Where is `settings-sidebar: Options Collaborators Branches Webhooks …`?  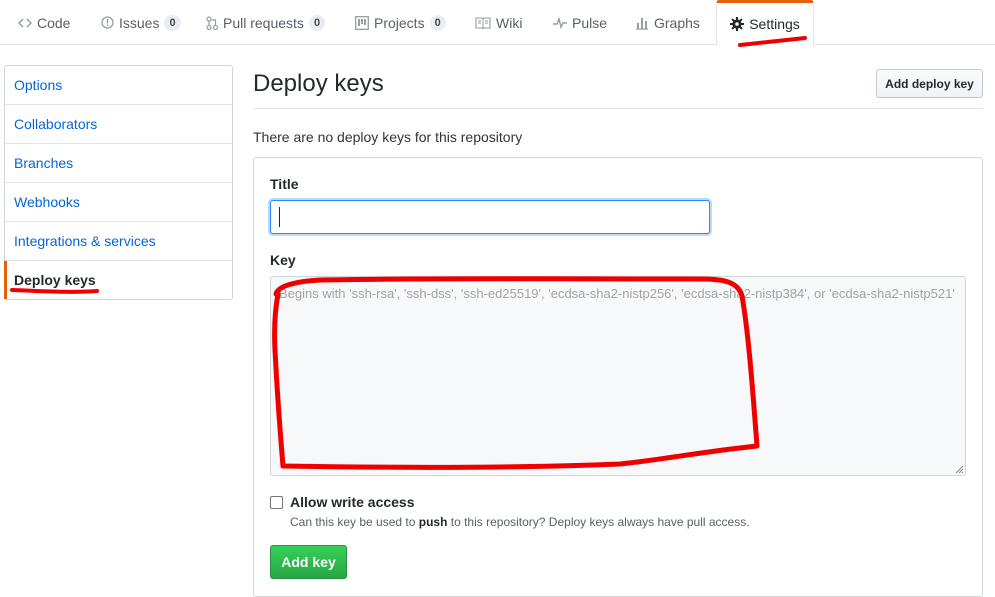 settings-sidebar: Options Collaborators Branches Webhooks … is located at coordinates (118, 182).